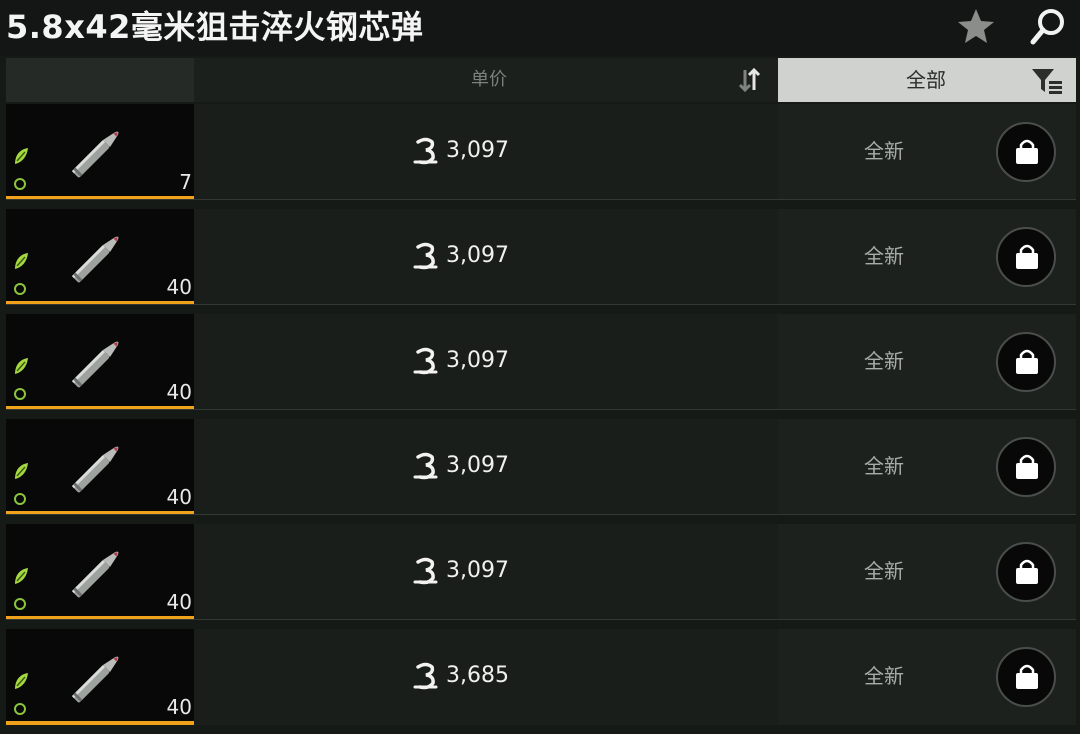 The width and height of the screenshot is (1080, 734). I want to click on price-sort-header: 单价, so click(489, 80).